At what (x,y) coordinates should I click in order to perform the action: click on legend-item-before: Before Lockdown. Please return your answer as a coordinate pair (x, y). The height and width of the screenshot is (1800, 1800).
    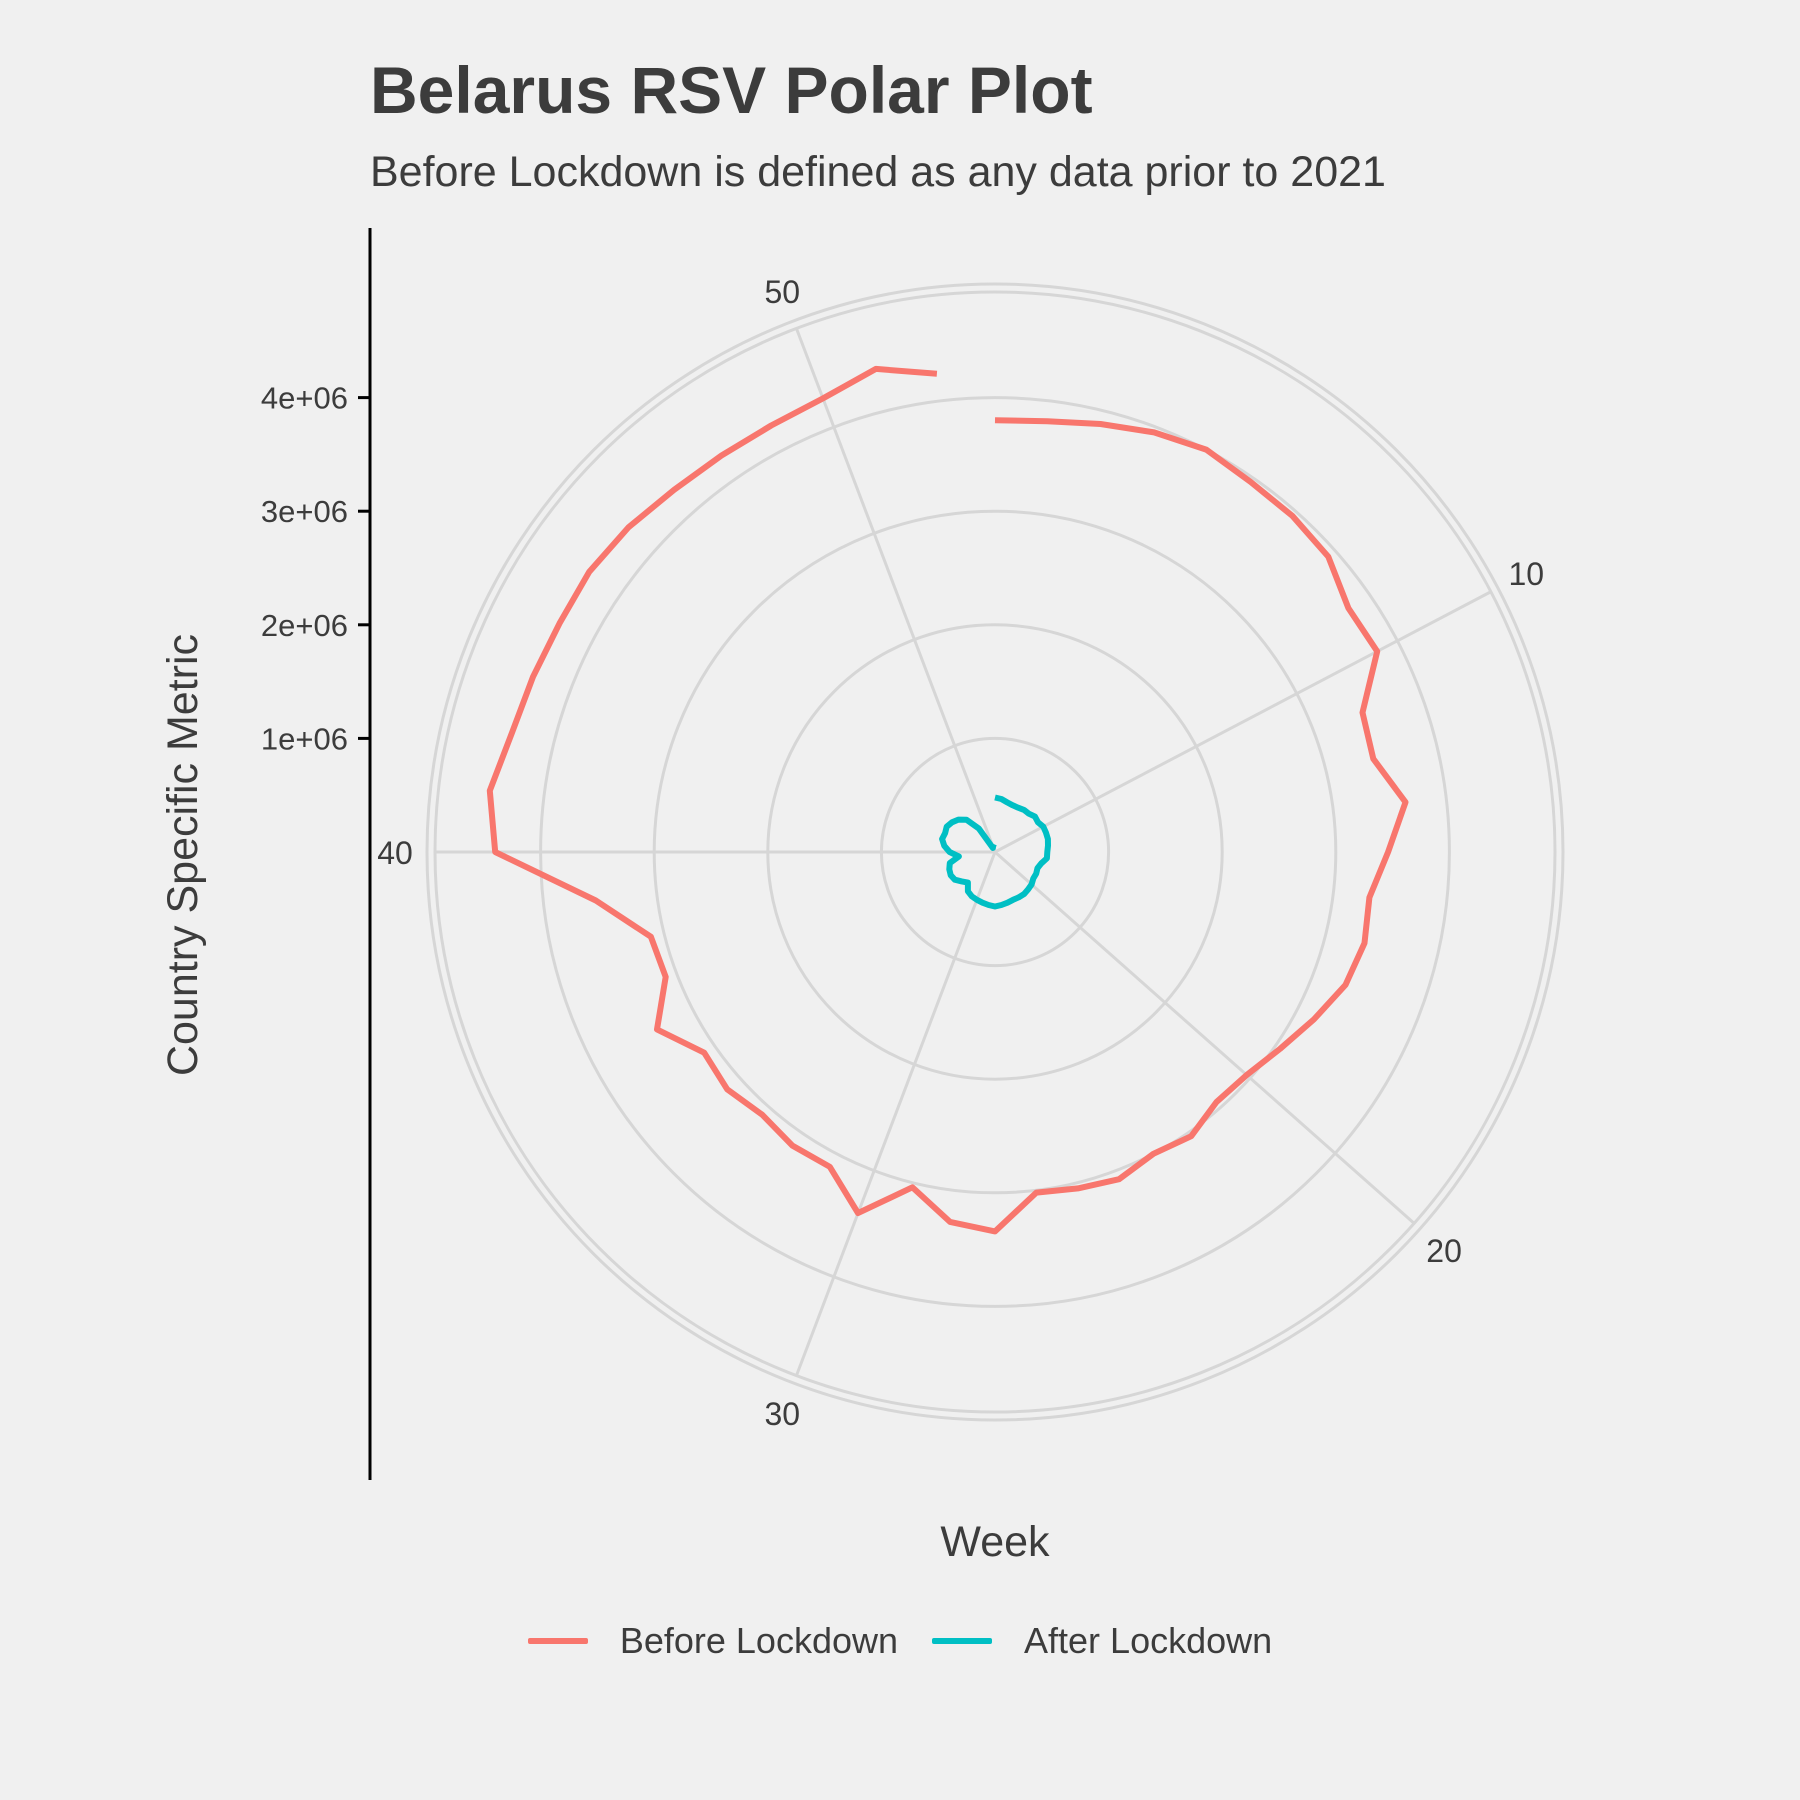
    Looking at the image, I should click on (713, 1641).